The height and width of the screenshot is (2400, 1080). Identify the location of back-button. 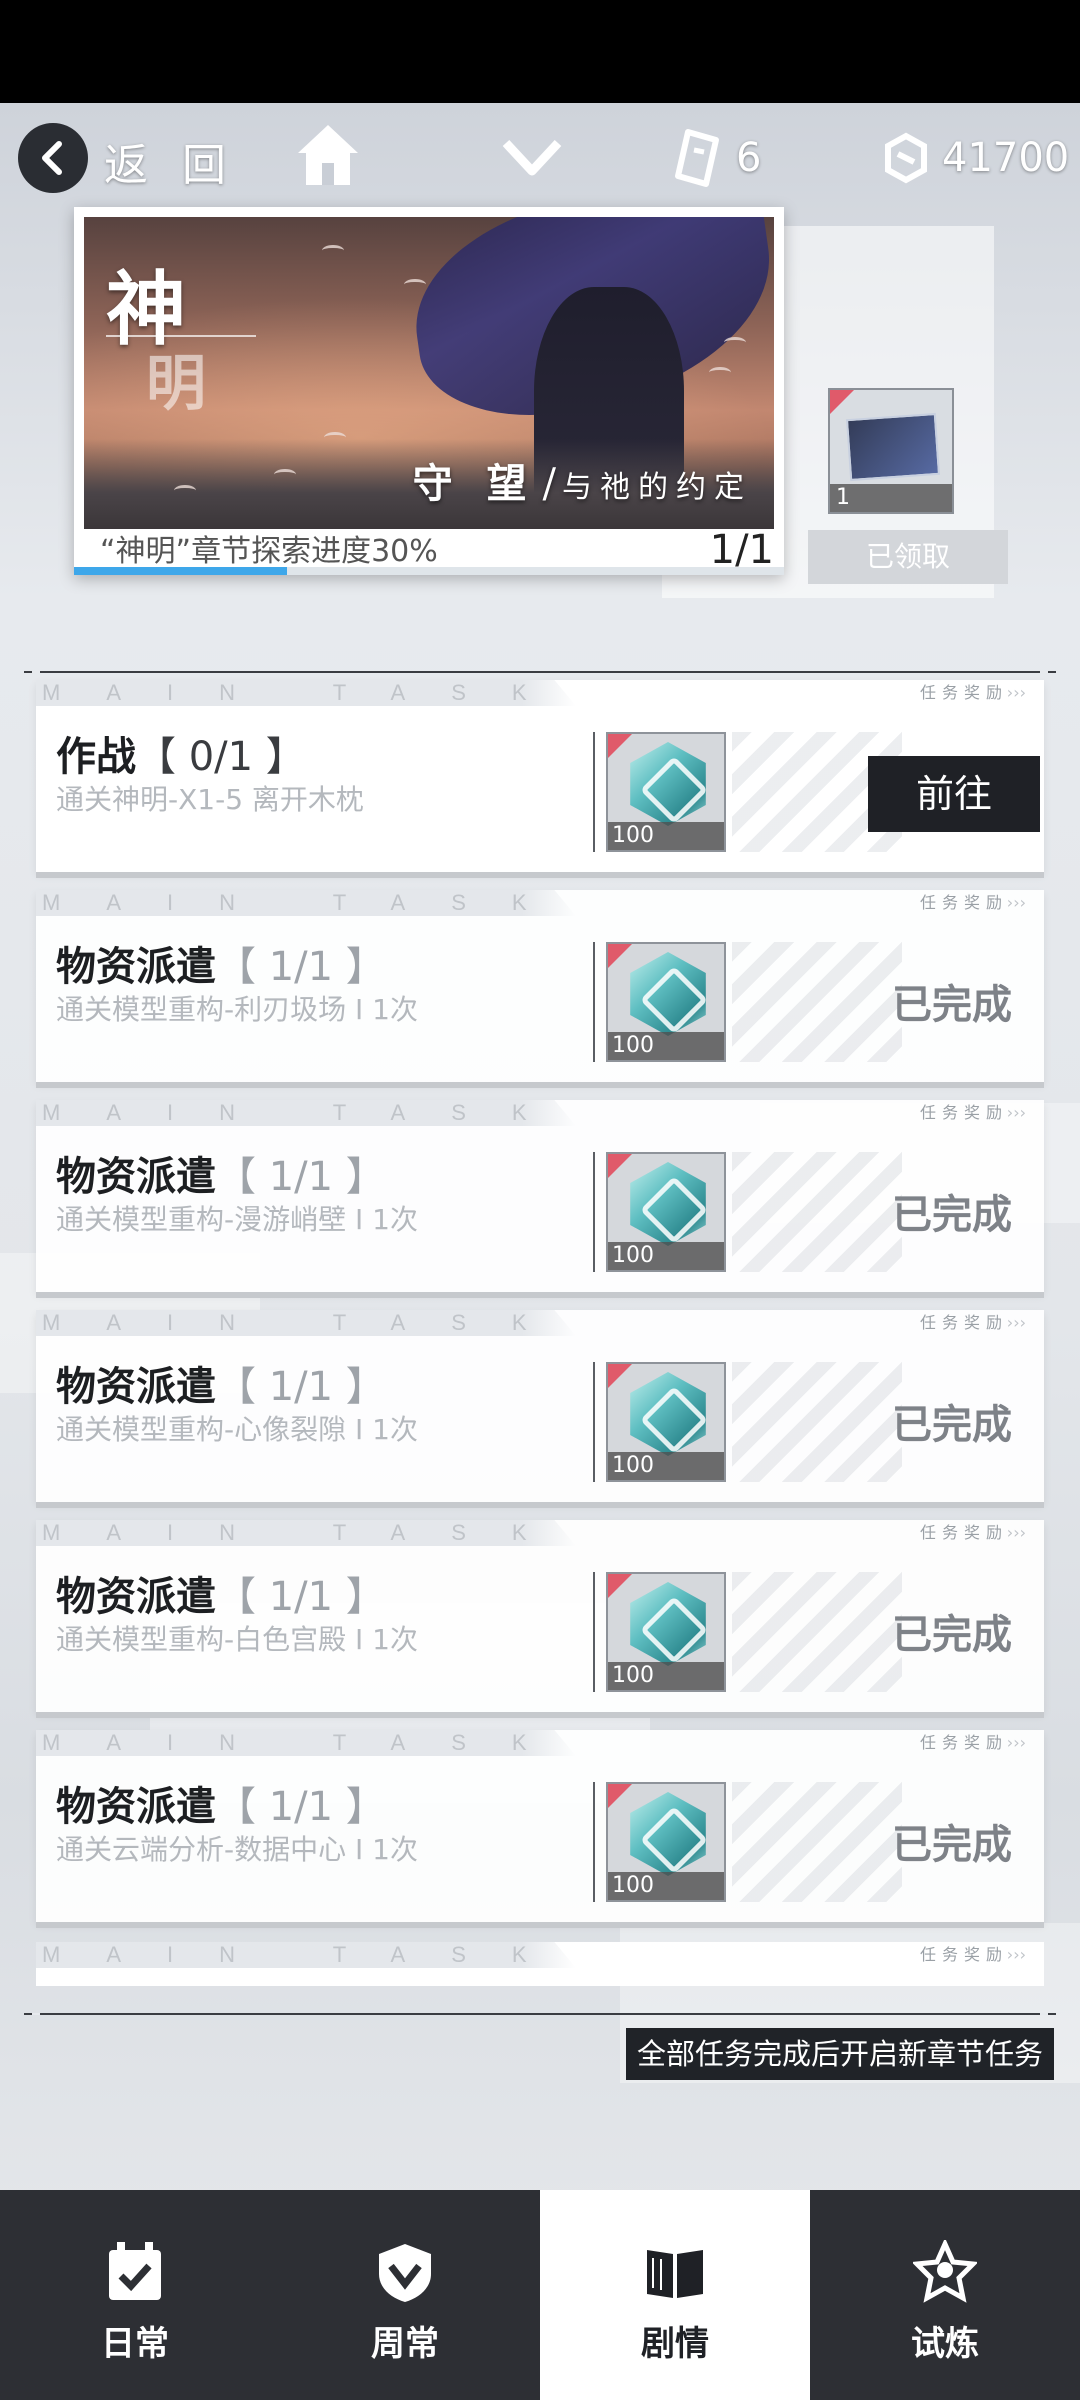
(53, 158).